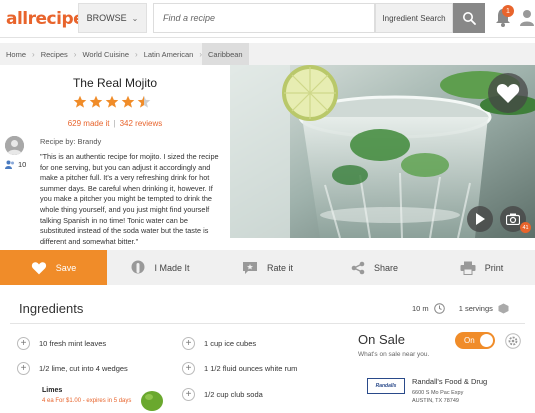 This screenshot has height=413, width=535. Describe the element at coordinates (152, 401) in the screenshot. I see `lime-image` at that location.